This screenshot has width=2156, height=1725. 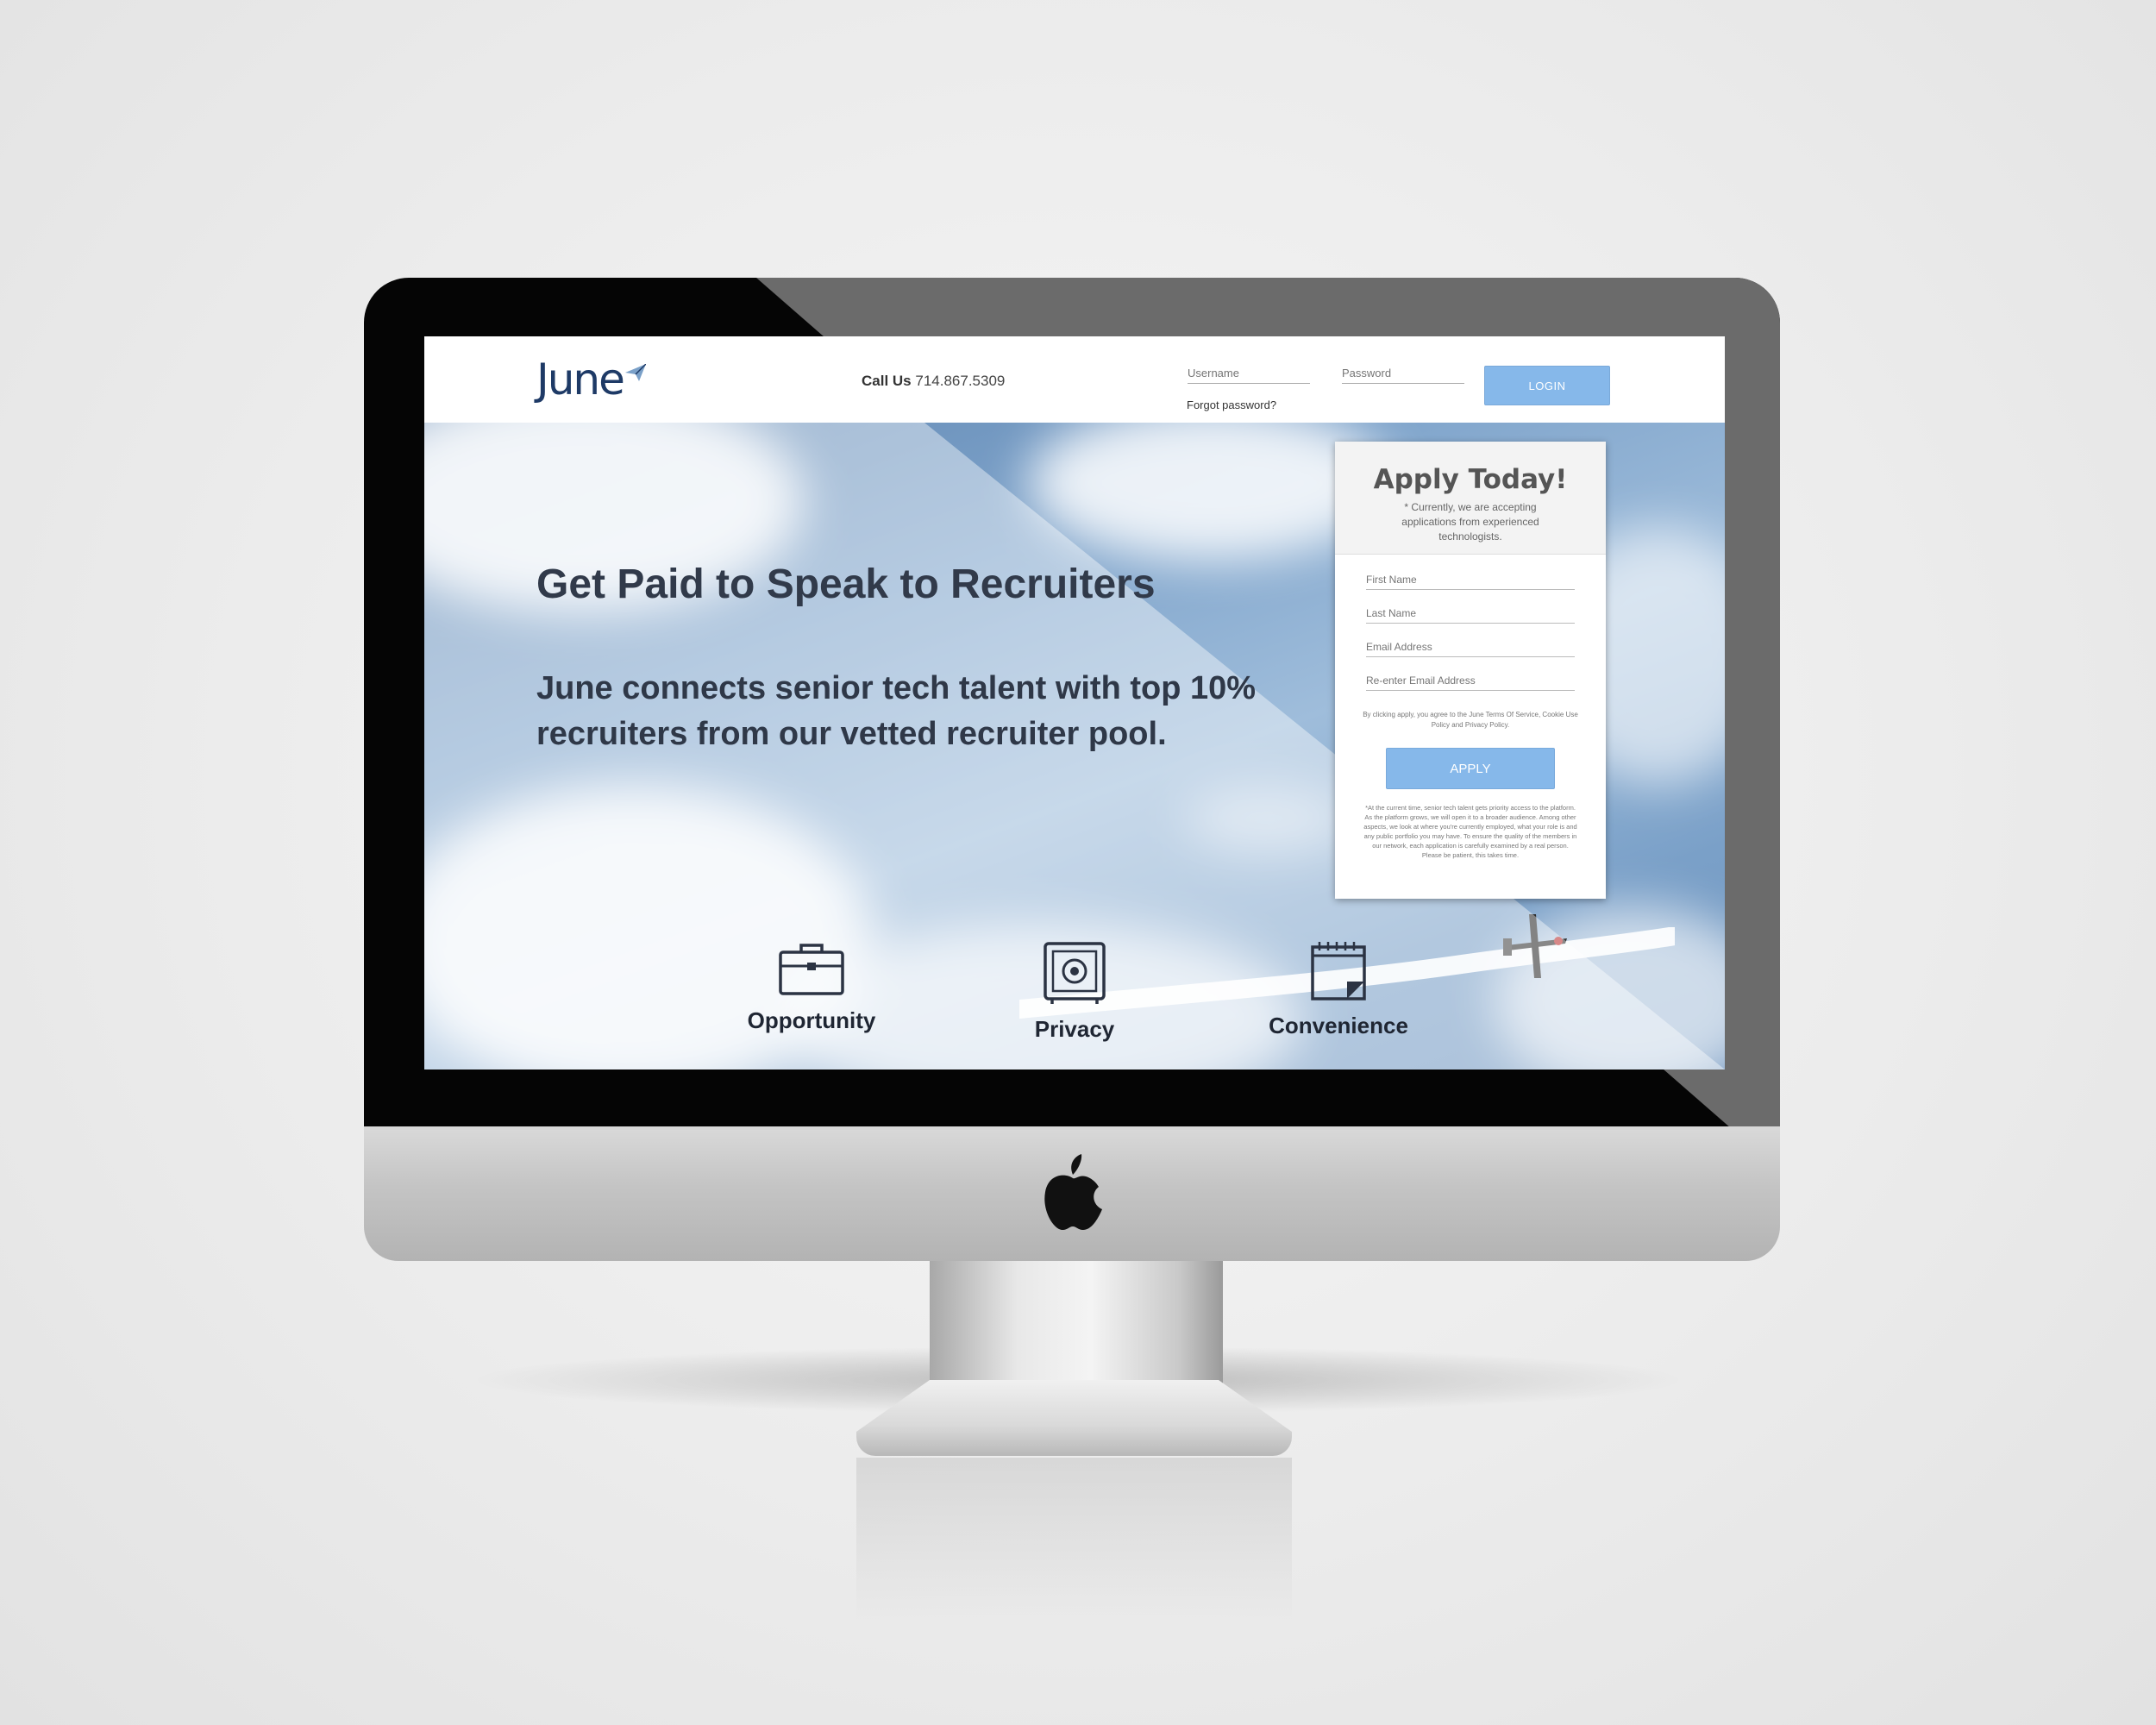 What do you see at coordinates (1470, 681) in the screenshot?
I see `email-confirm-input` at bounding box center [1470, 681].